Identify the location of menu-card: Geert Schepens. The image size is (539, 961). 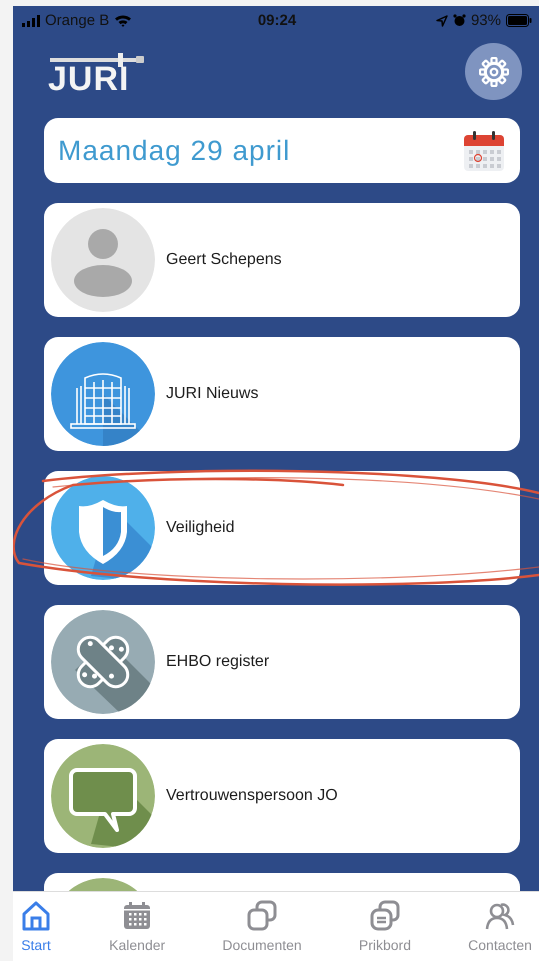
(282, 260).